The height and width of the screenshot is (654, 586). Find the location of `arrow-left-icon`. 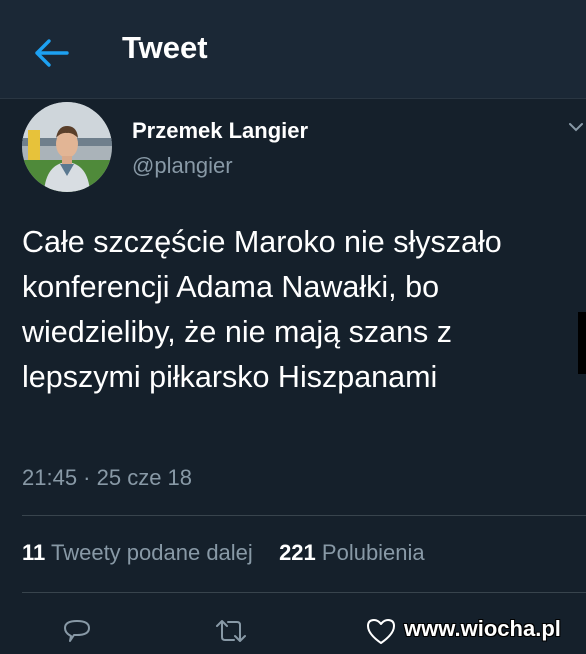

arrow-left-icon is located at coordinates (52, 53).